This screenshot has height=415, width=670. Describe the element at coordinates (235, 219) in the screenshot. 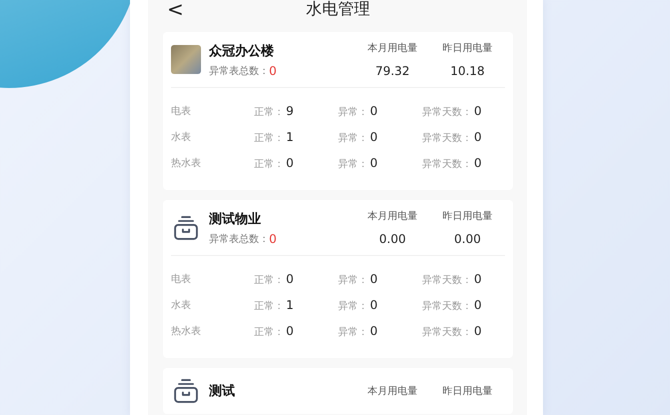

I see `site-name: 测试物业` at that location.